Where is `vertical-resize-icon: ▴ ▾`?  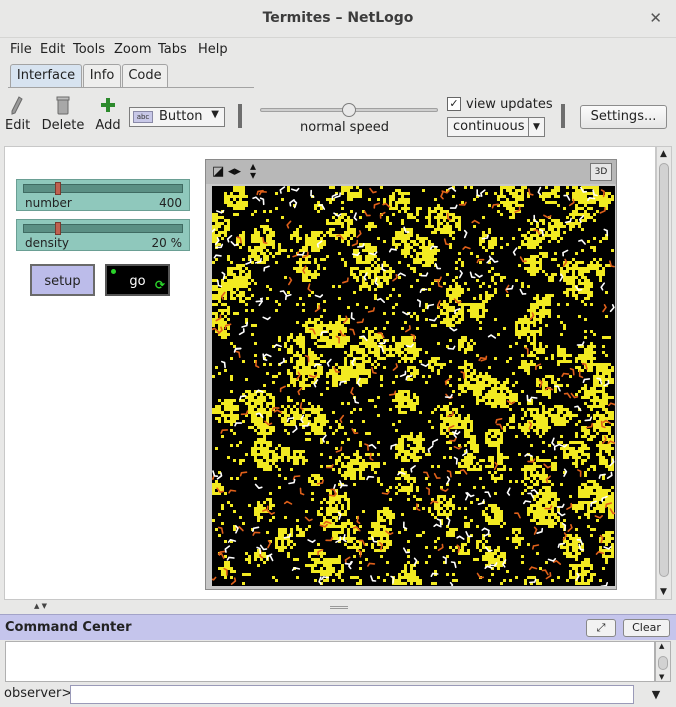
vertical-resize-icon: ▴ ▾ is located at coordinates (253, 170).